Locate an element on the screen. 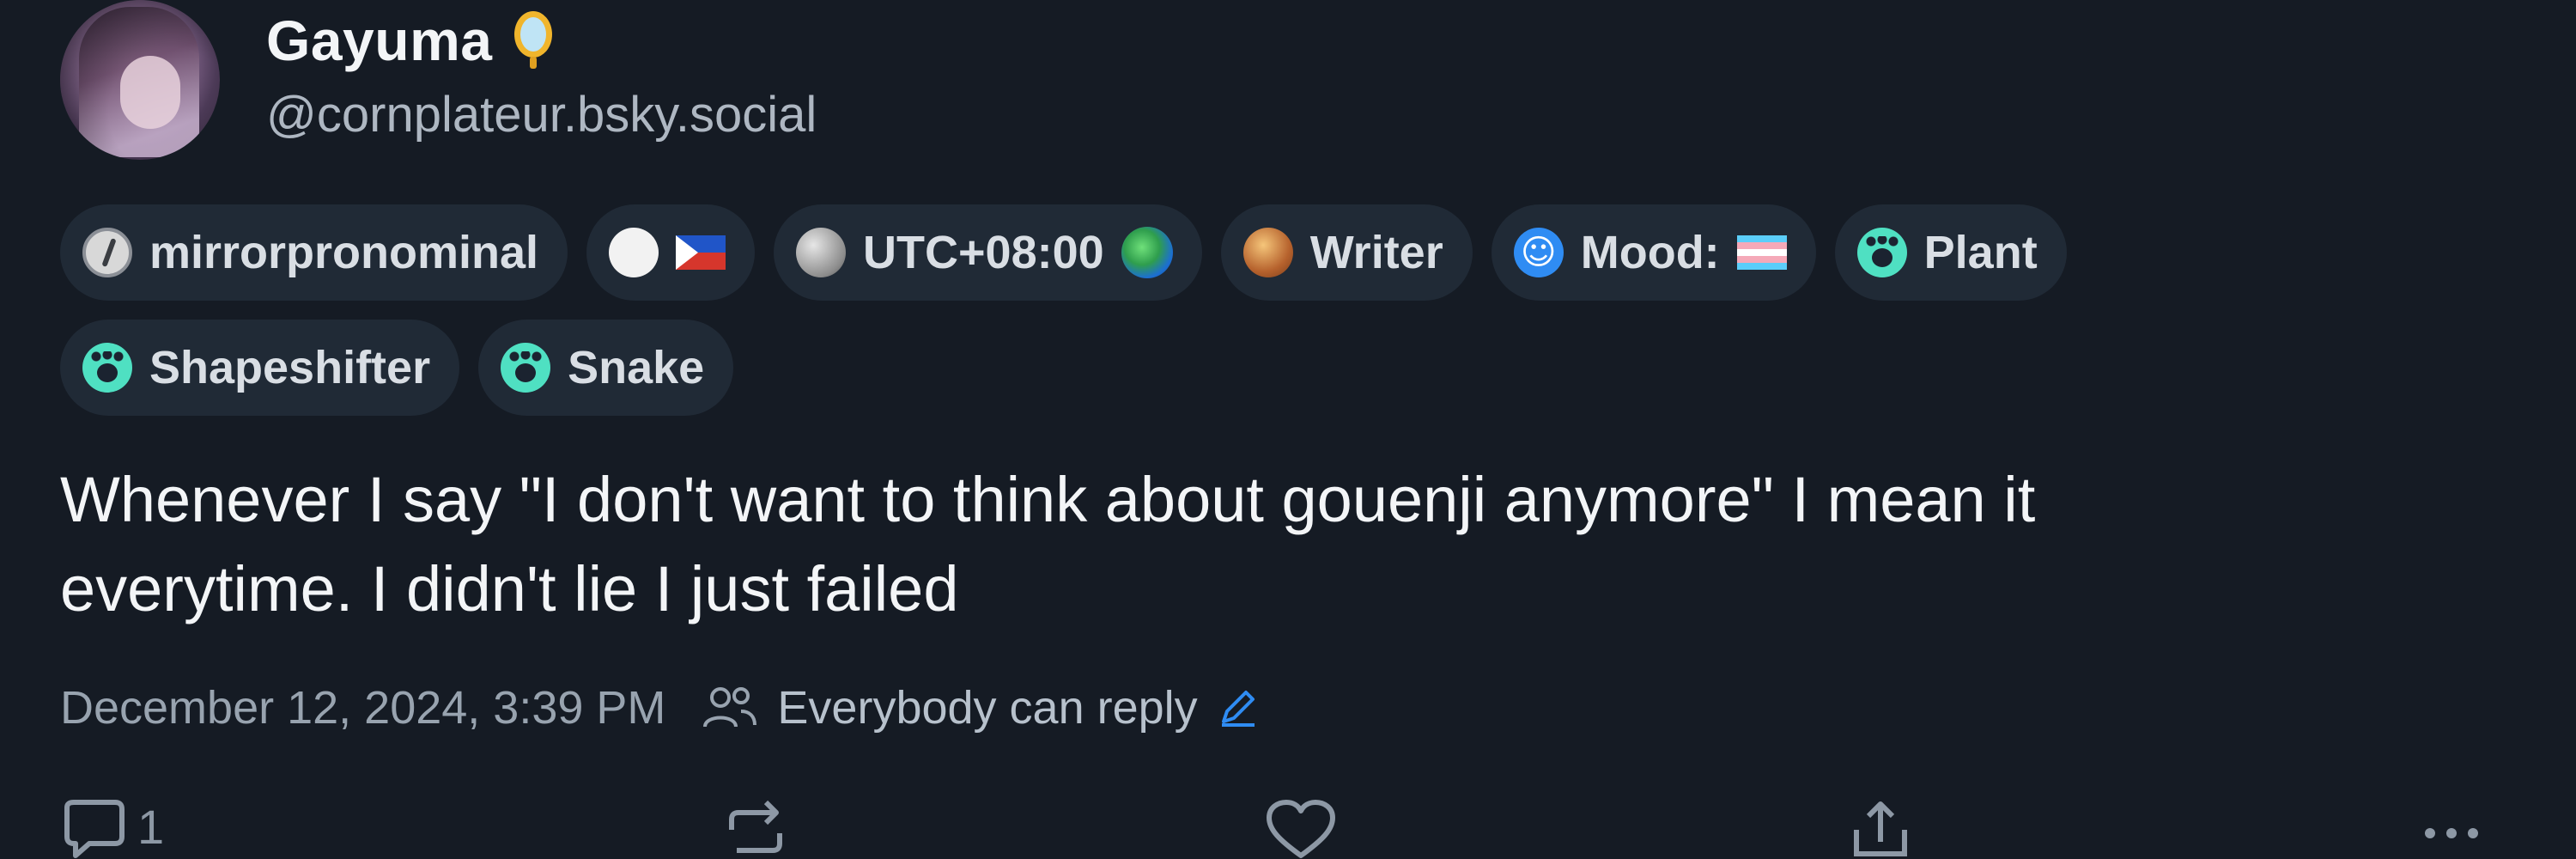 The width and height of the screenshot is (2576, 859). tag-country is located at coordinates (671, 253).